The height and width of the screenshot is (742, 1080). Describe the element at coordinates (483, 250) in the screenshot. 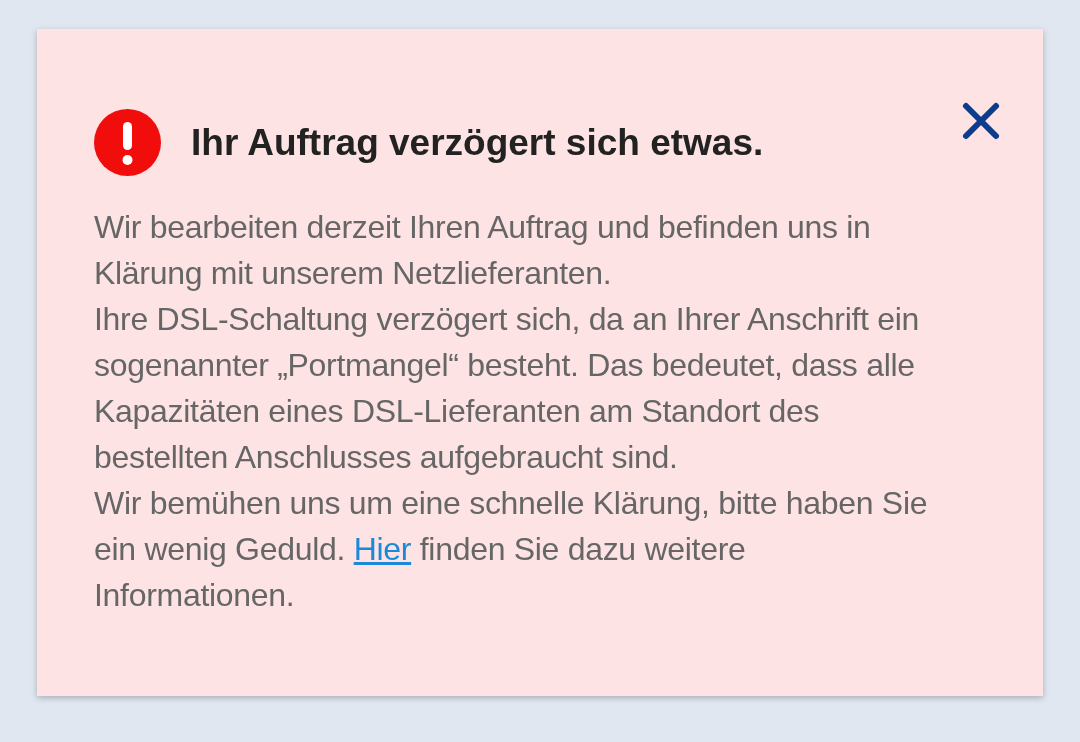

I see `message-paragraph: Wir bearbeiten derzeit Ihren Auftrag und befinden uns in Klärung mit unserem Netzlieferanten.` at that location.